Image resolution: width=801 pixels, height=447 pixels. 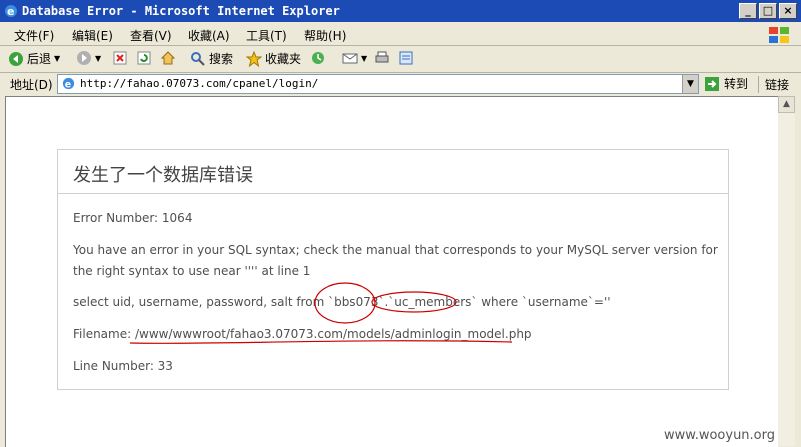 What do you see at coordinates (321, 342) in the screenshot?
I see `annotation-underline-filename` at bounding box center [321, 342].